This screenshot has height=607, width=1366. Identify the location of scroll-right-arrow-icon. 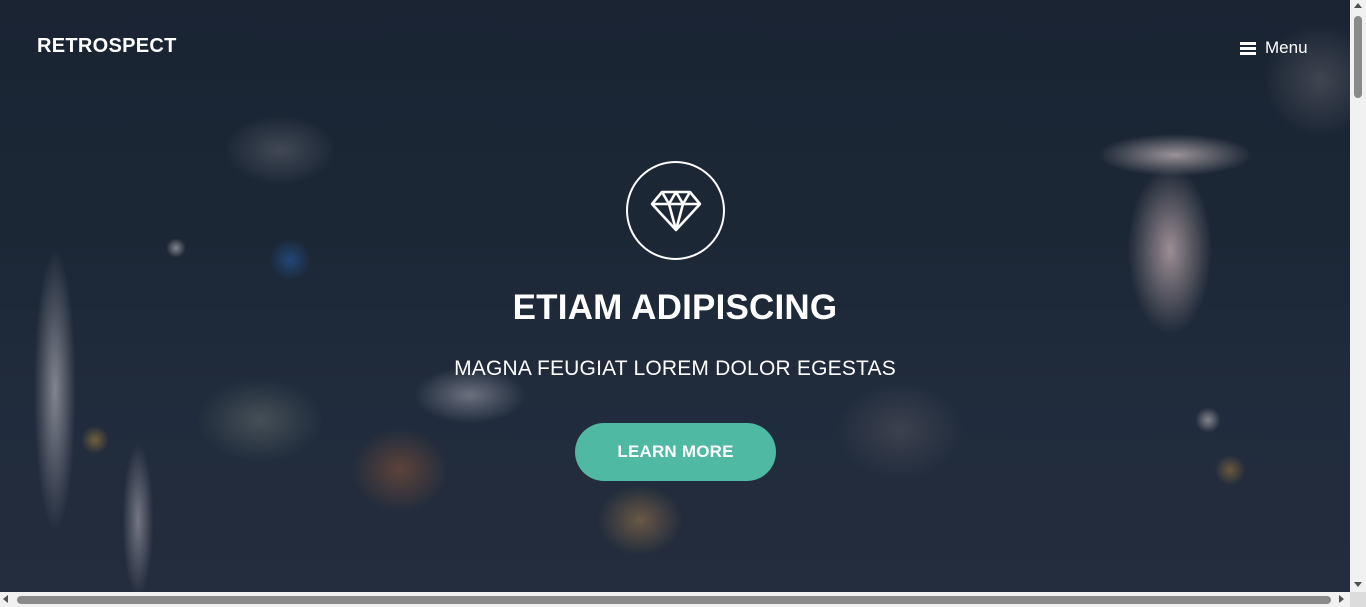
(1341, 599).